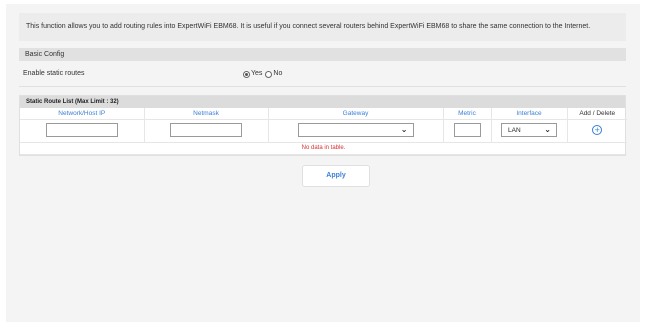 Image resolution: width=646 pixels, height=324 pixels. Describe the element at coordinates (529, 114) in the screenshot. I see `col-interface: Interface` at that location.